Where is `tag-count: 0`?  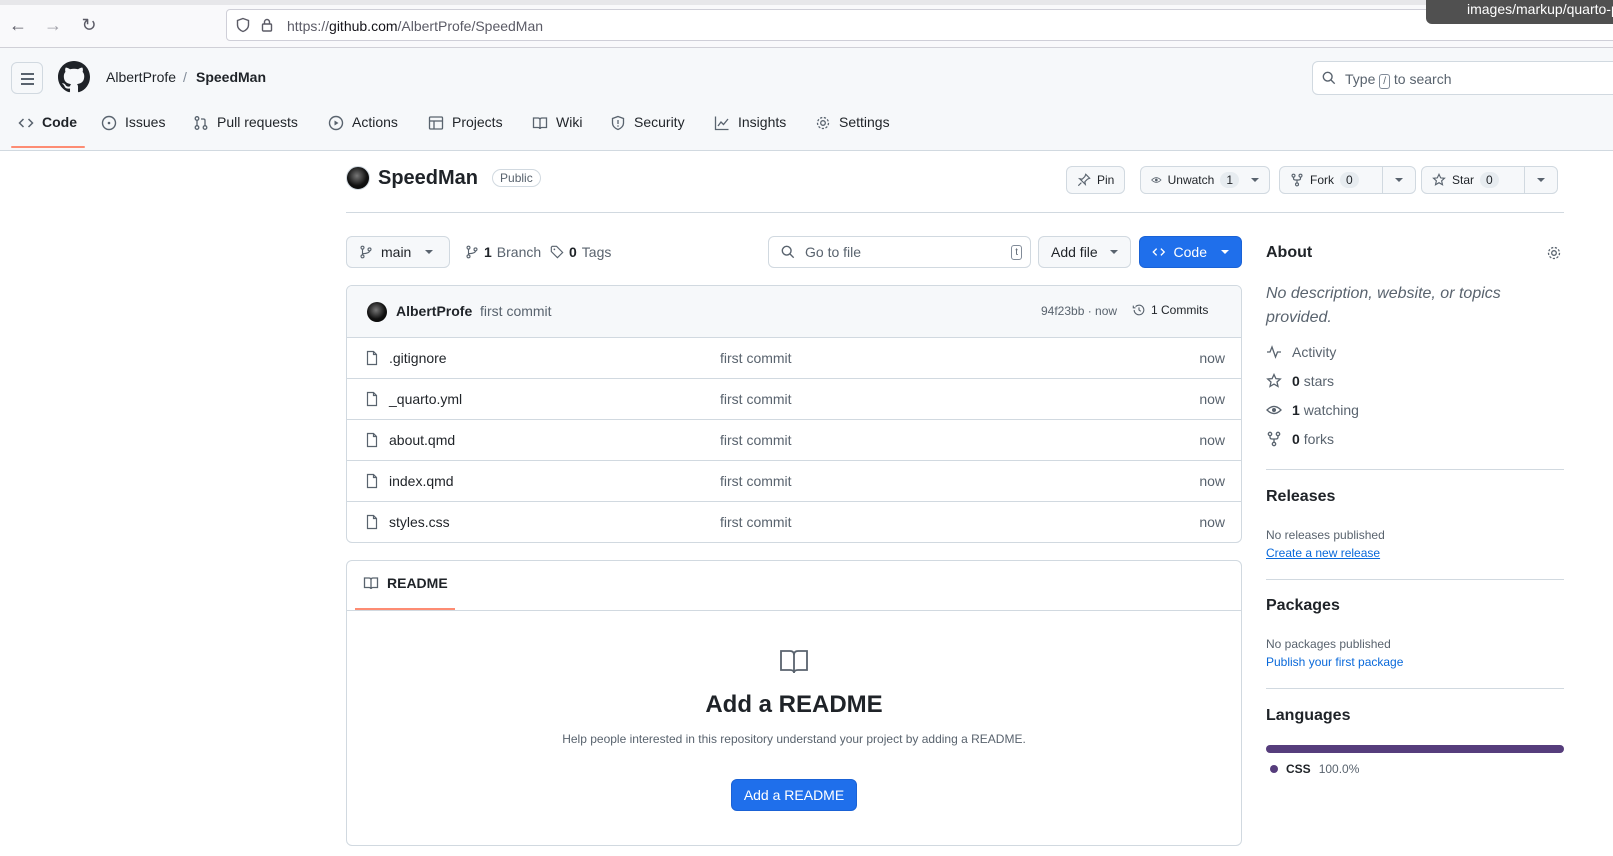 tag-count: 0 is located at coordinates (573, 252).